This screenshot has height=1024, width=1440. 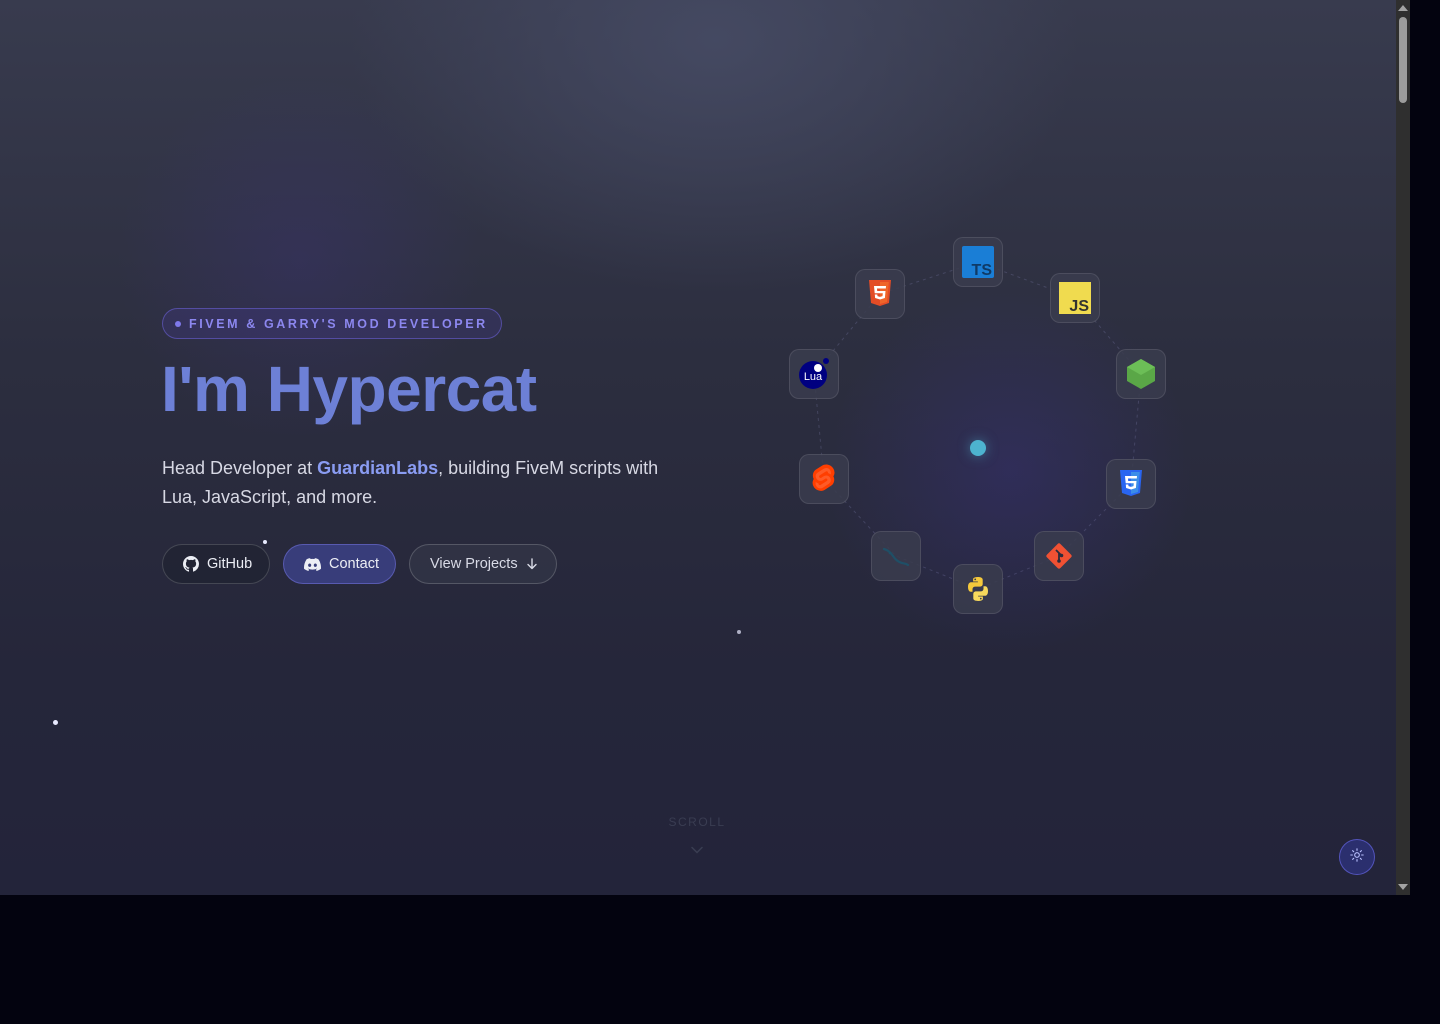 I want to click on page-scrollbar, so click(x=1403, y=447).